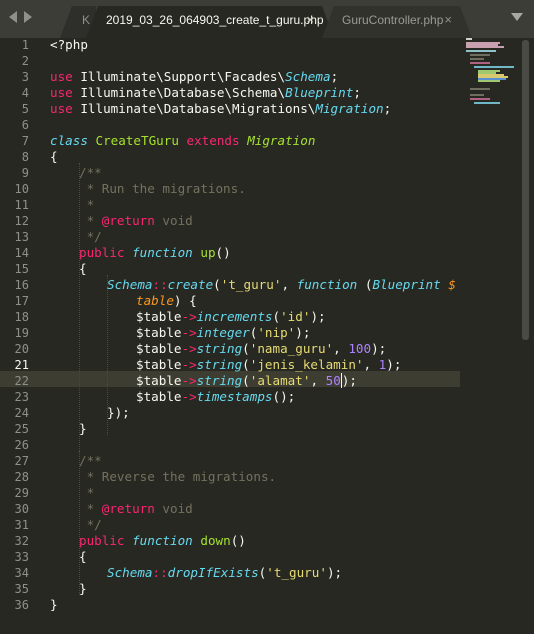 The height and width of the screenshot is (634, 534). What do you see at coordinates (178, 476) in the screenshot?
I see `code-line: * Reverse the migrations.` at bounding box center [178, 476].